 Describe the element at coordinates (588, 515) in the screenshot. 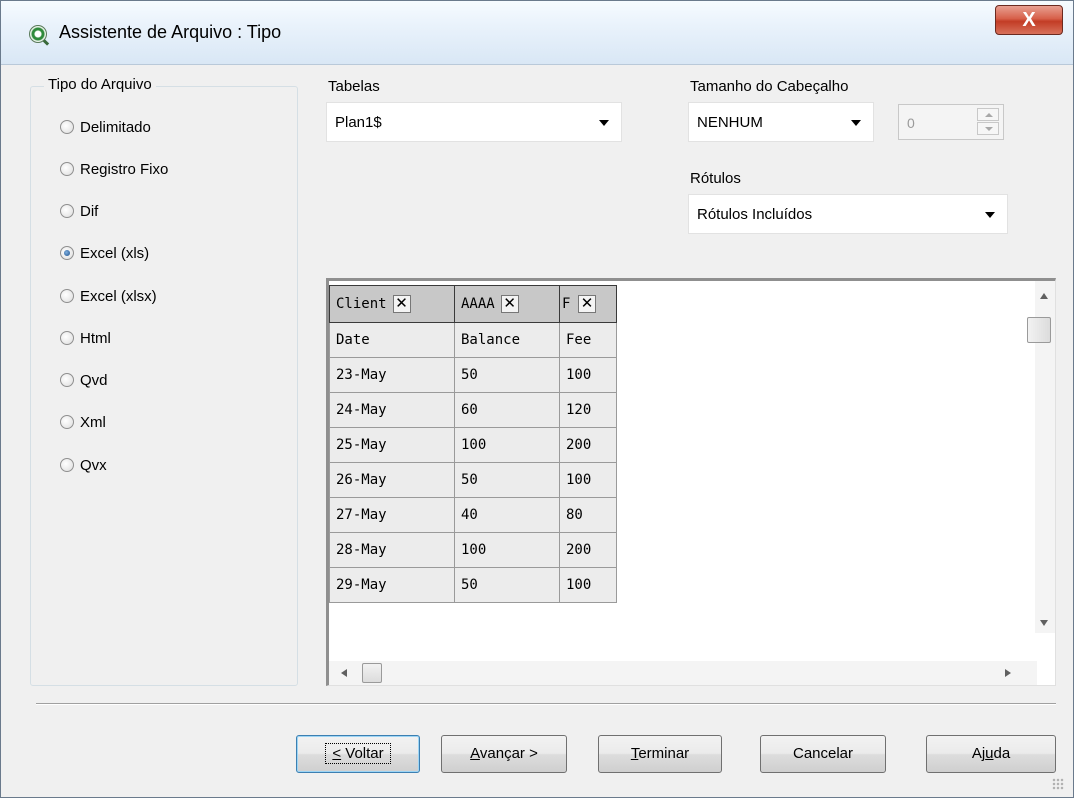

I see `table-cell: 80` at that location.